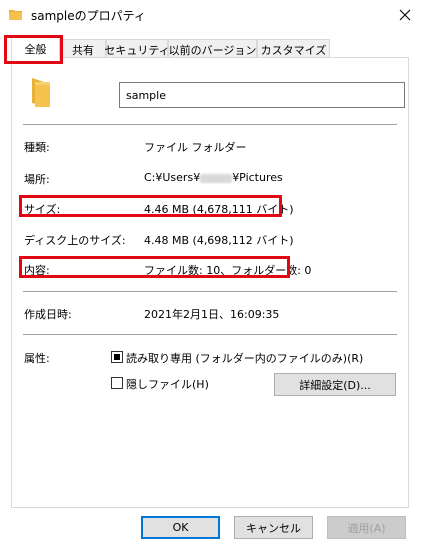  Describe the element at coordinates (37, 358) in the screenshot. I see `attributes-label: 属性:` at that location.